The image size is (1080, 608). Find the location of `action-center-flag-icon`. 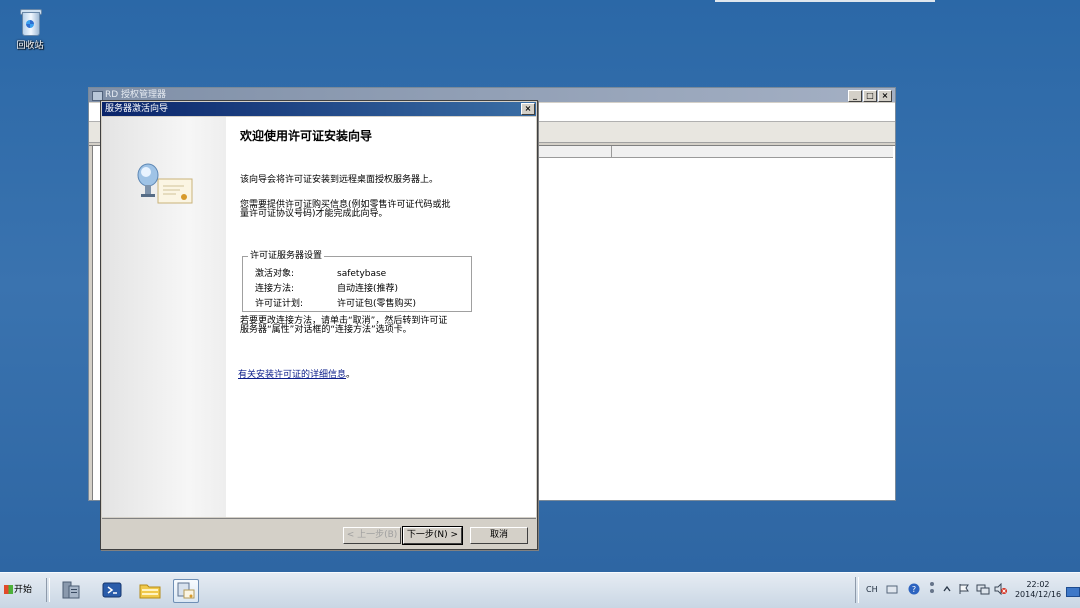

action-center-flag-icon is located at coordinates (964, 589).